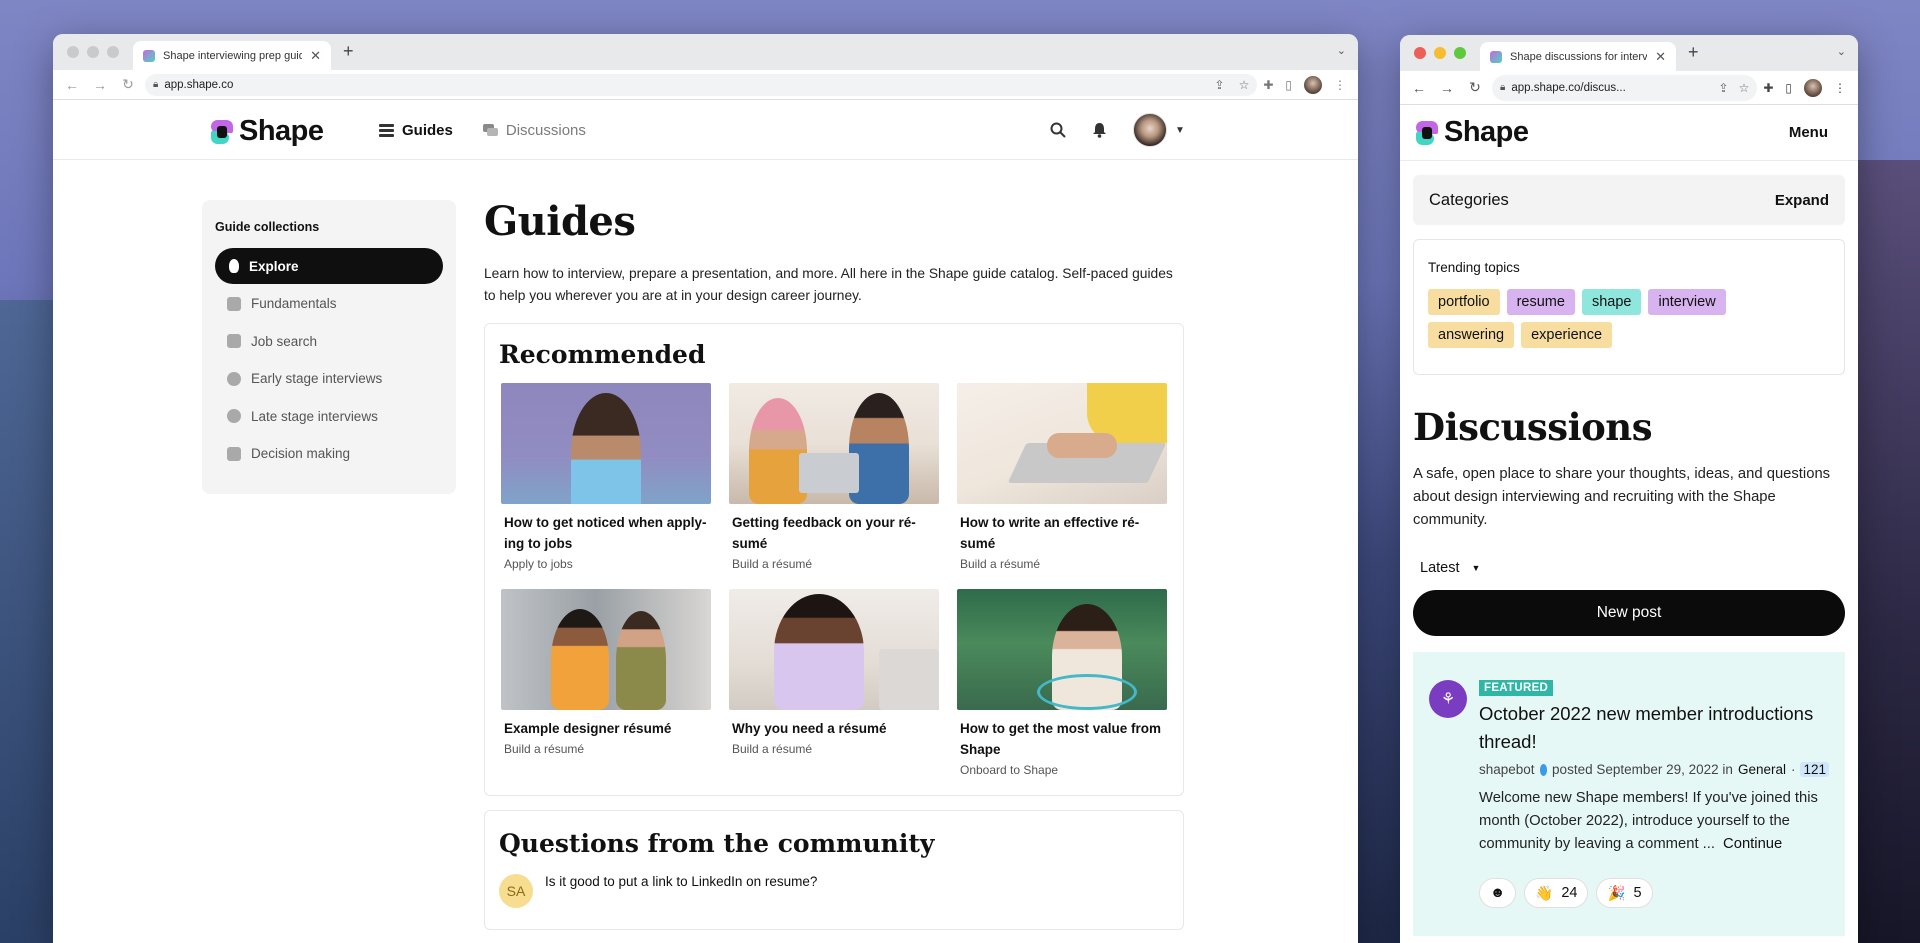 This screenshot has height=943, width=1920. What do you see at coordinates (234, 378) in the screenshot?
I see `chat-bubbles-icon` at bounding box center [234, 378].